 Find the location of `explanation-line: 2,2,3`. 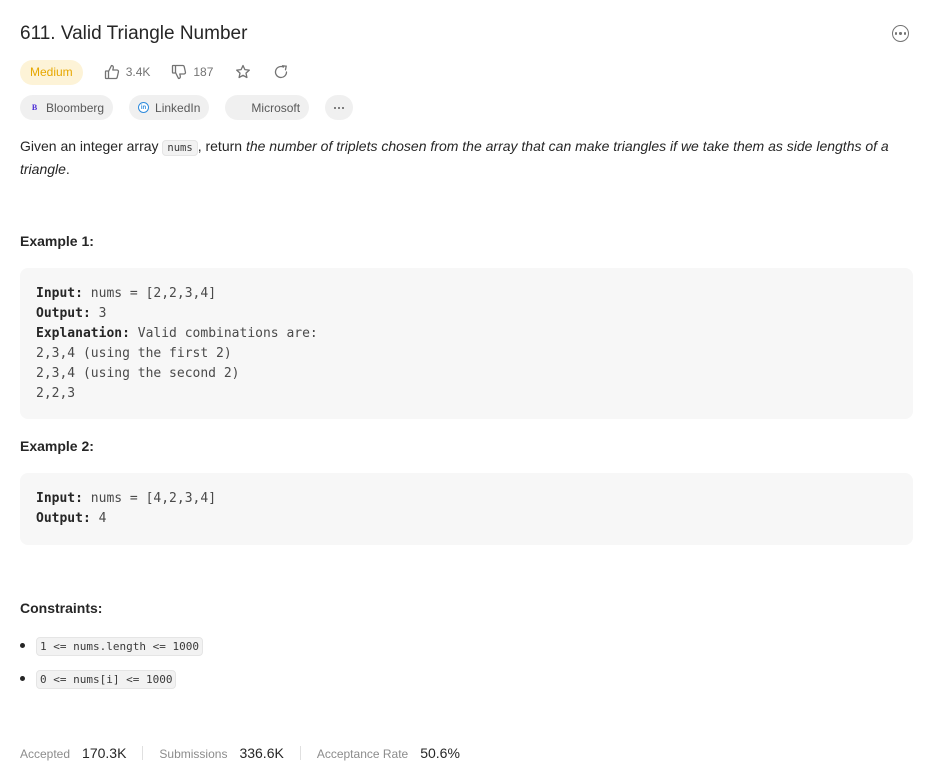

explanation-line: 2,2,3 is located at coordinates (56, 393).